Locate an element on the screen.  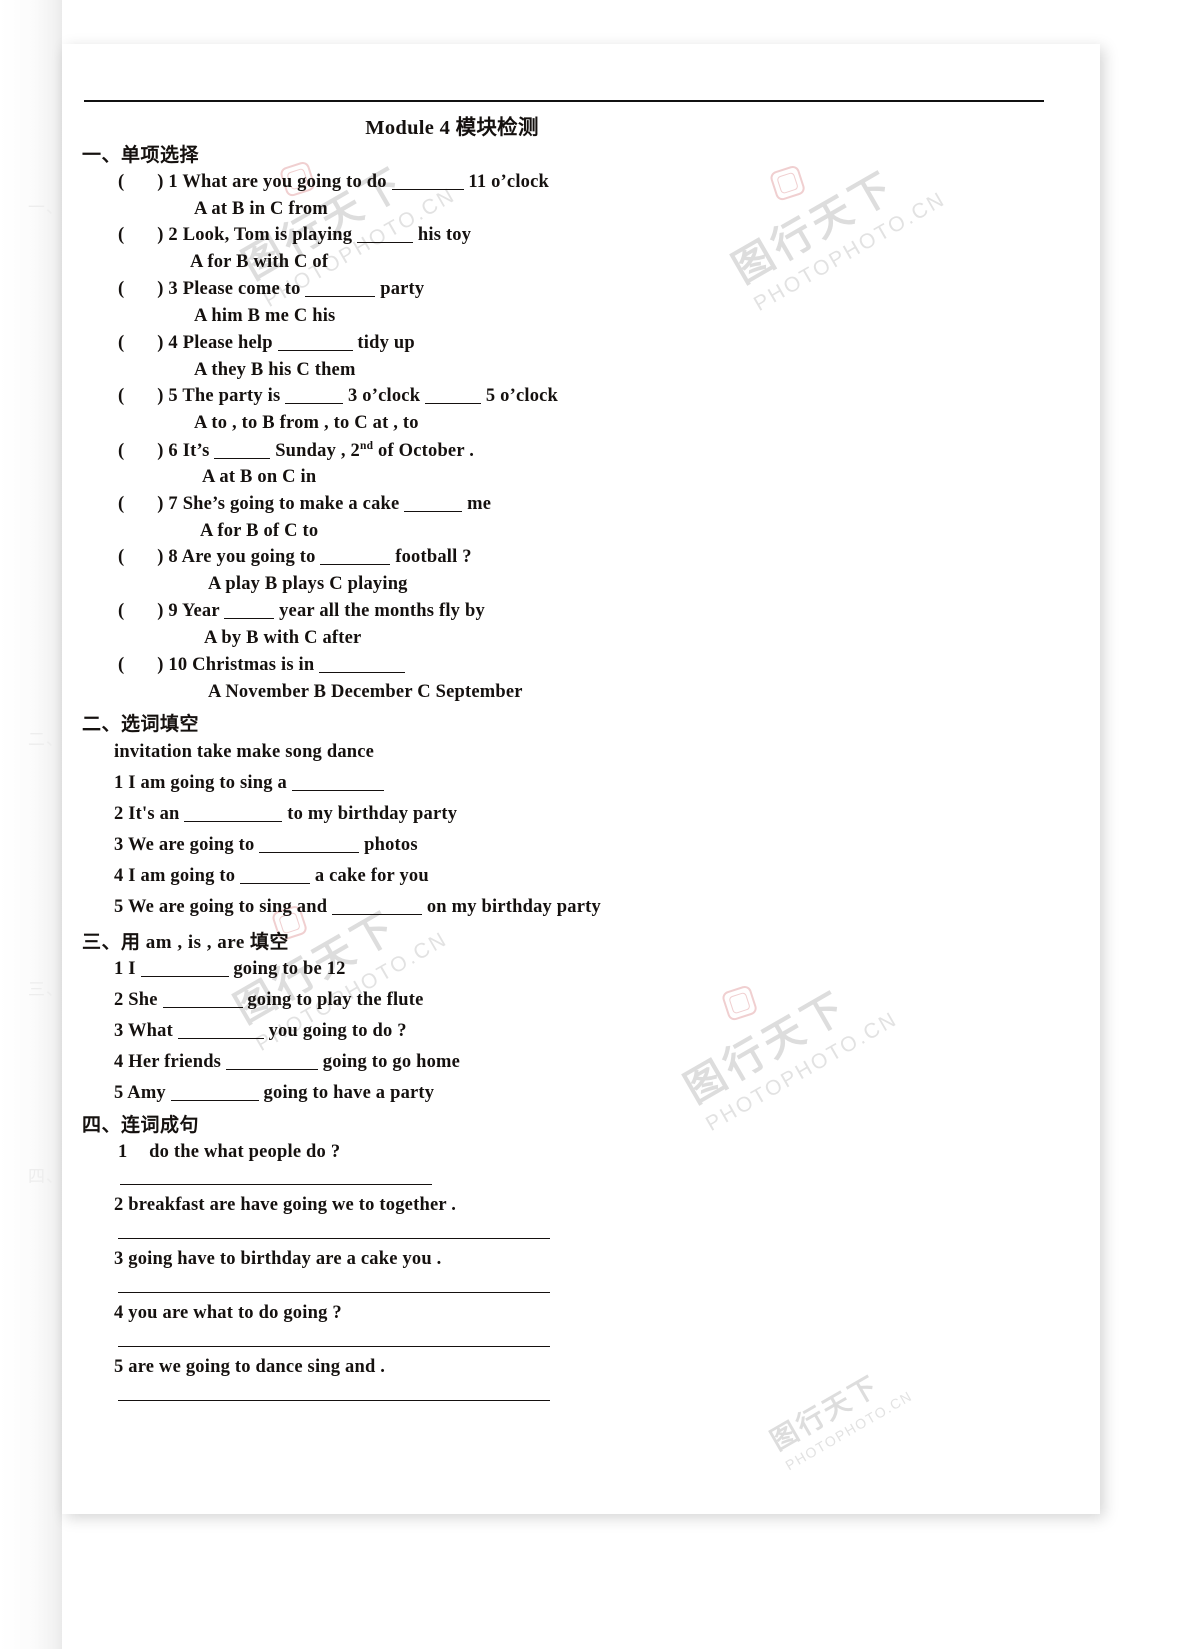
fill-item-row: 3 What you going to do ? is located at coordinates (260, 1031).